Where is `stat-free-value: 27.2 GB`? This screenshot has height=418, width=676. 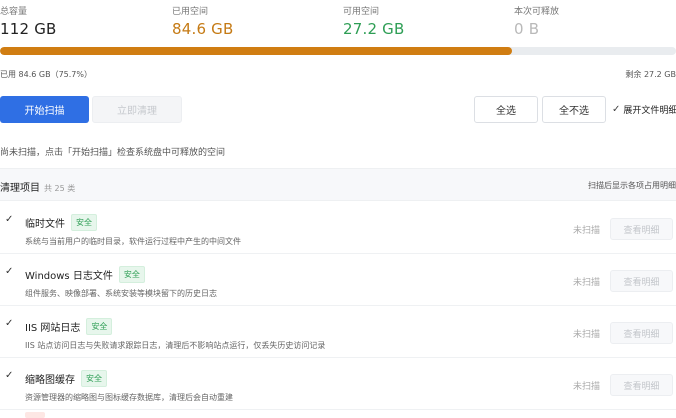
stat-free-value: 27.2 GB is located at coordinates (374, 29).